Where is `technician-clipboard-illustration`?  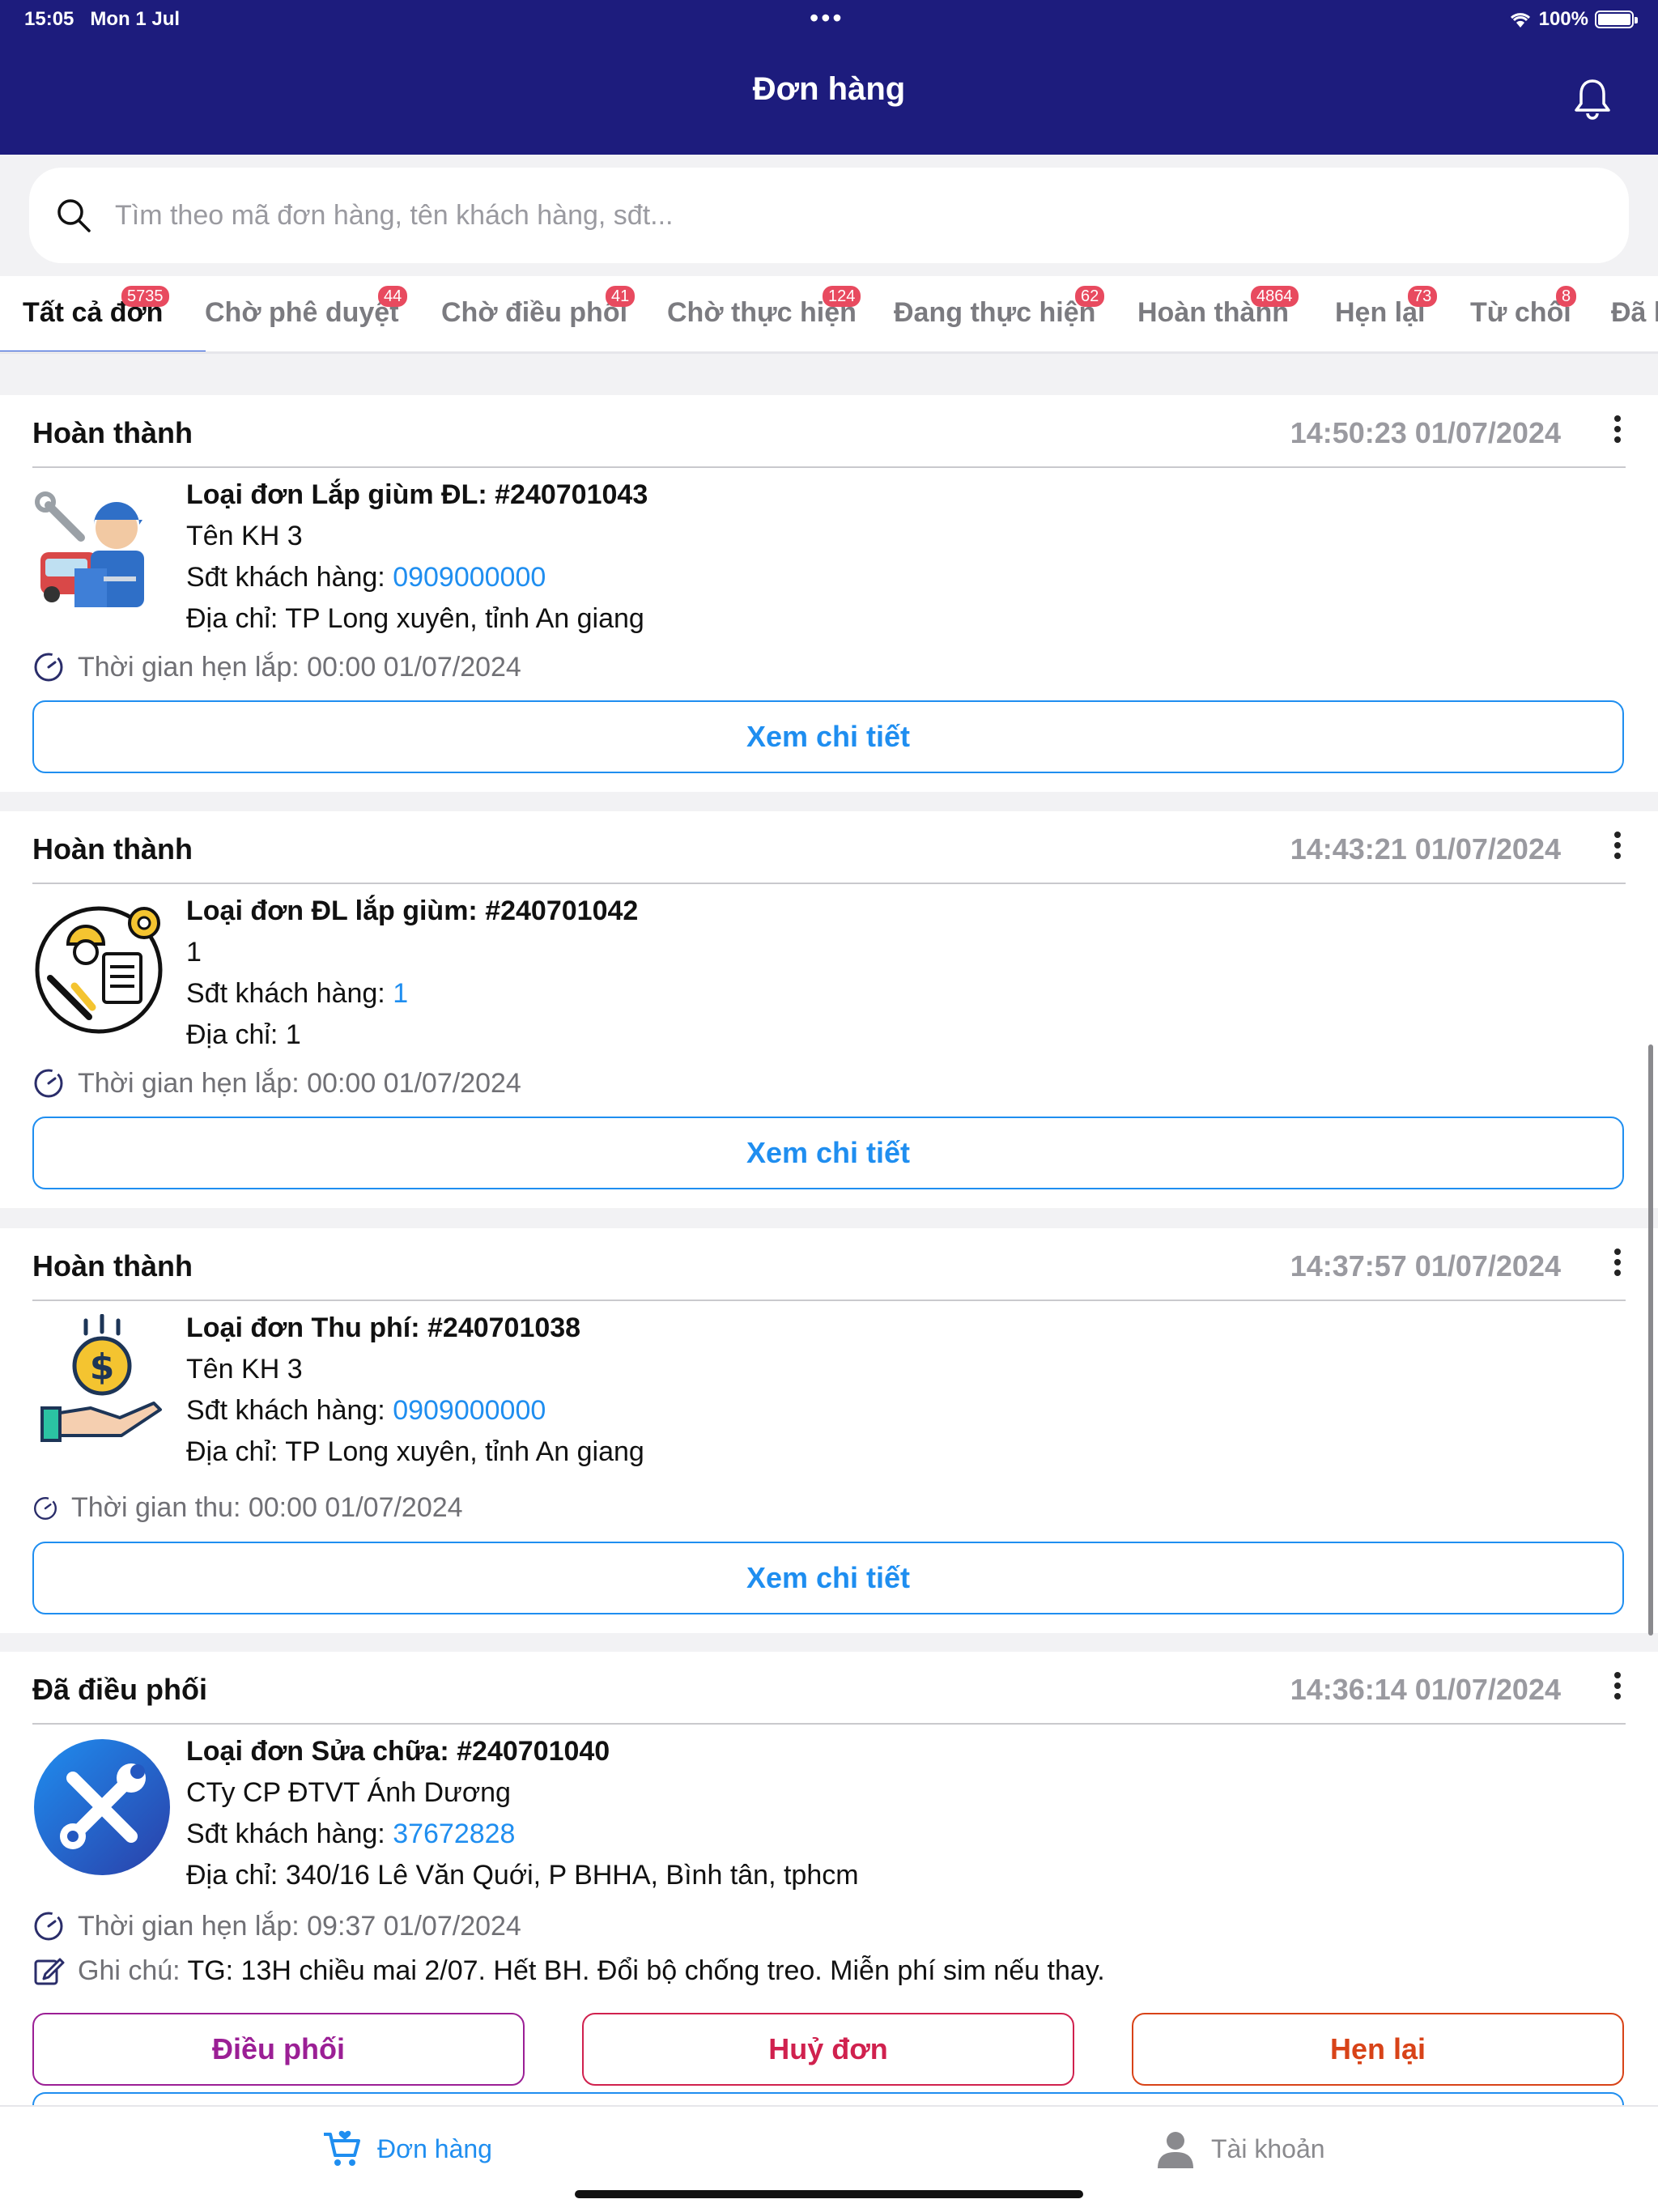
technician-clipboard-illustration is located at coordinates (99, 970).